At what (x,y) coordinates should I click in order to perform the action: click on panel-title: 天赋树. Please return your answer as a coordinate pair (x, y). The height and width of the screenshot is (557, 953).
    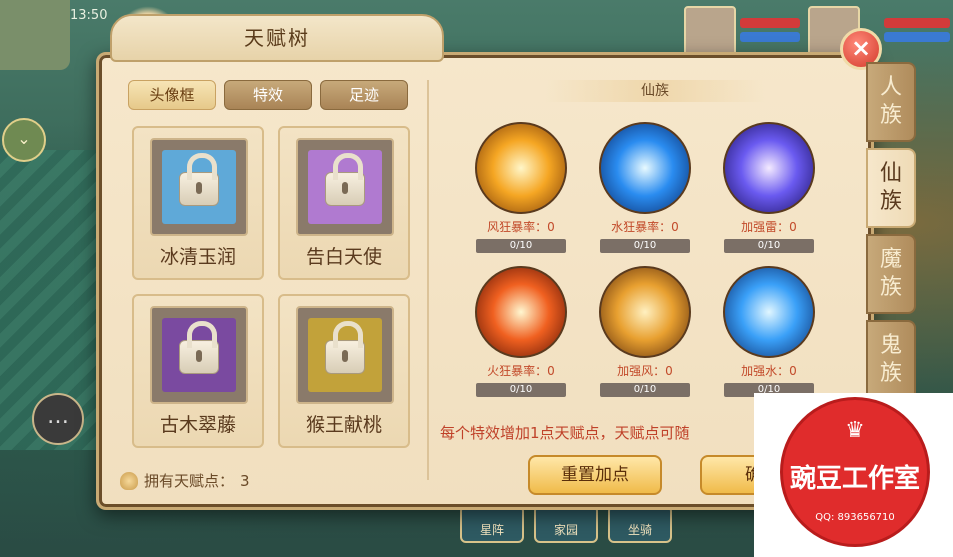
    Looking at the image, I should click on (277, 38).